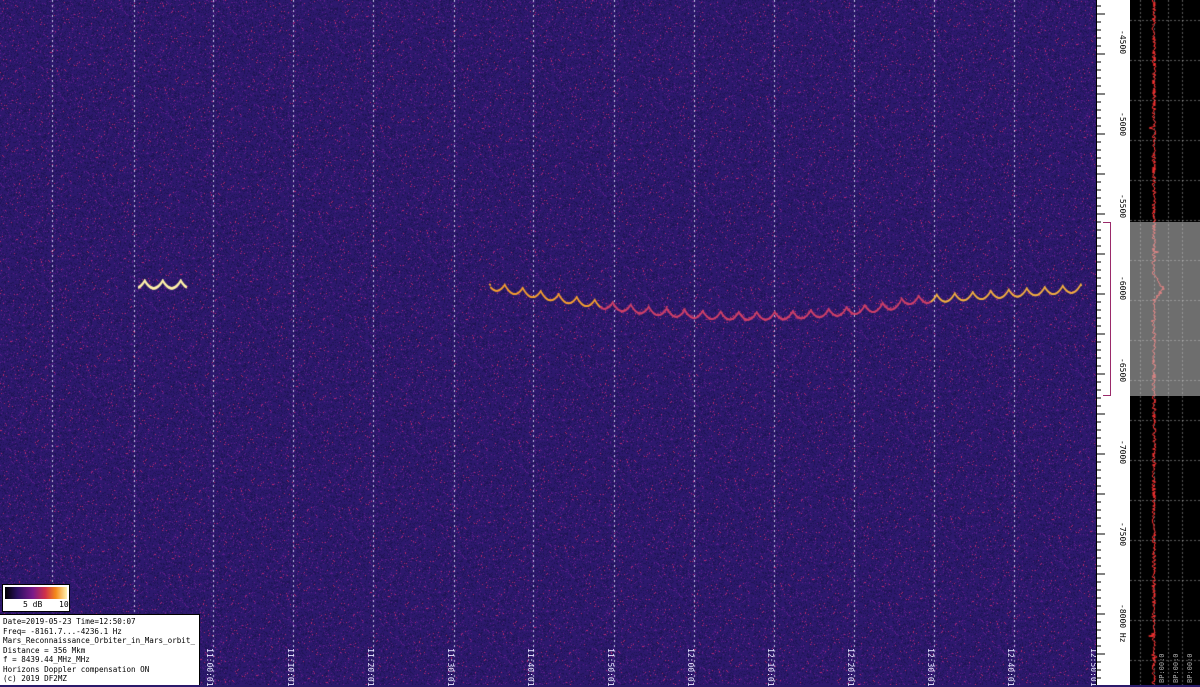 The width and height of the screenshot is (1200, 687). Describe the element at coordinates (450, 667) in the screenshot. I see `time-tick-label: 11:30:01` at that location.